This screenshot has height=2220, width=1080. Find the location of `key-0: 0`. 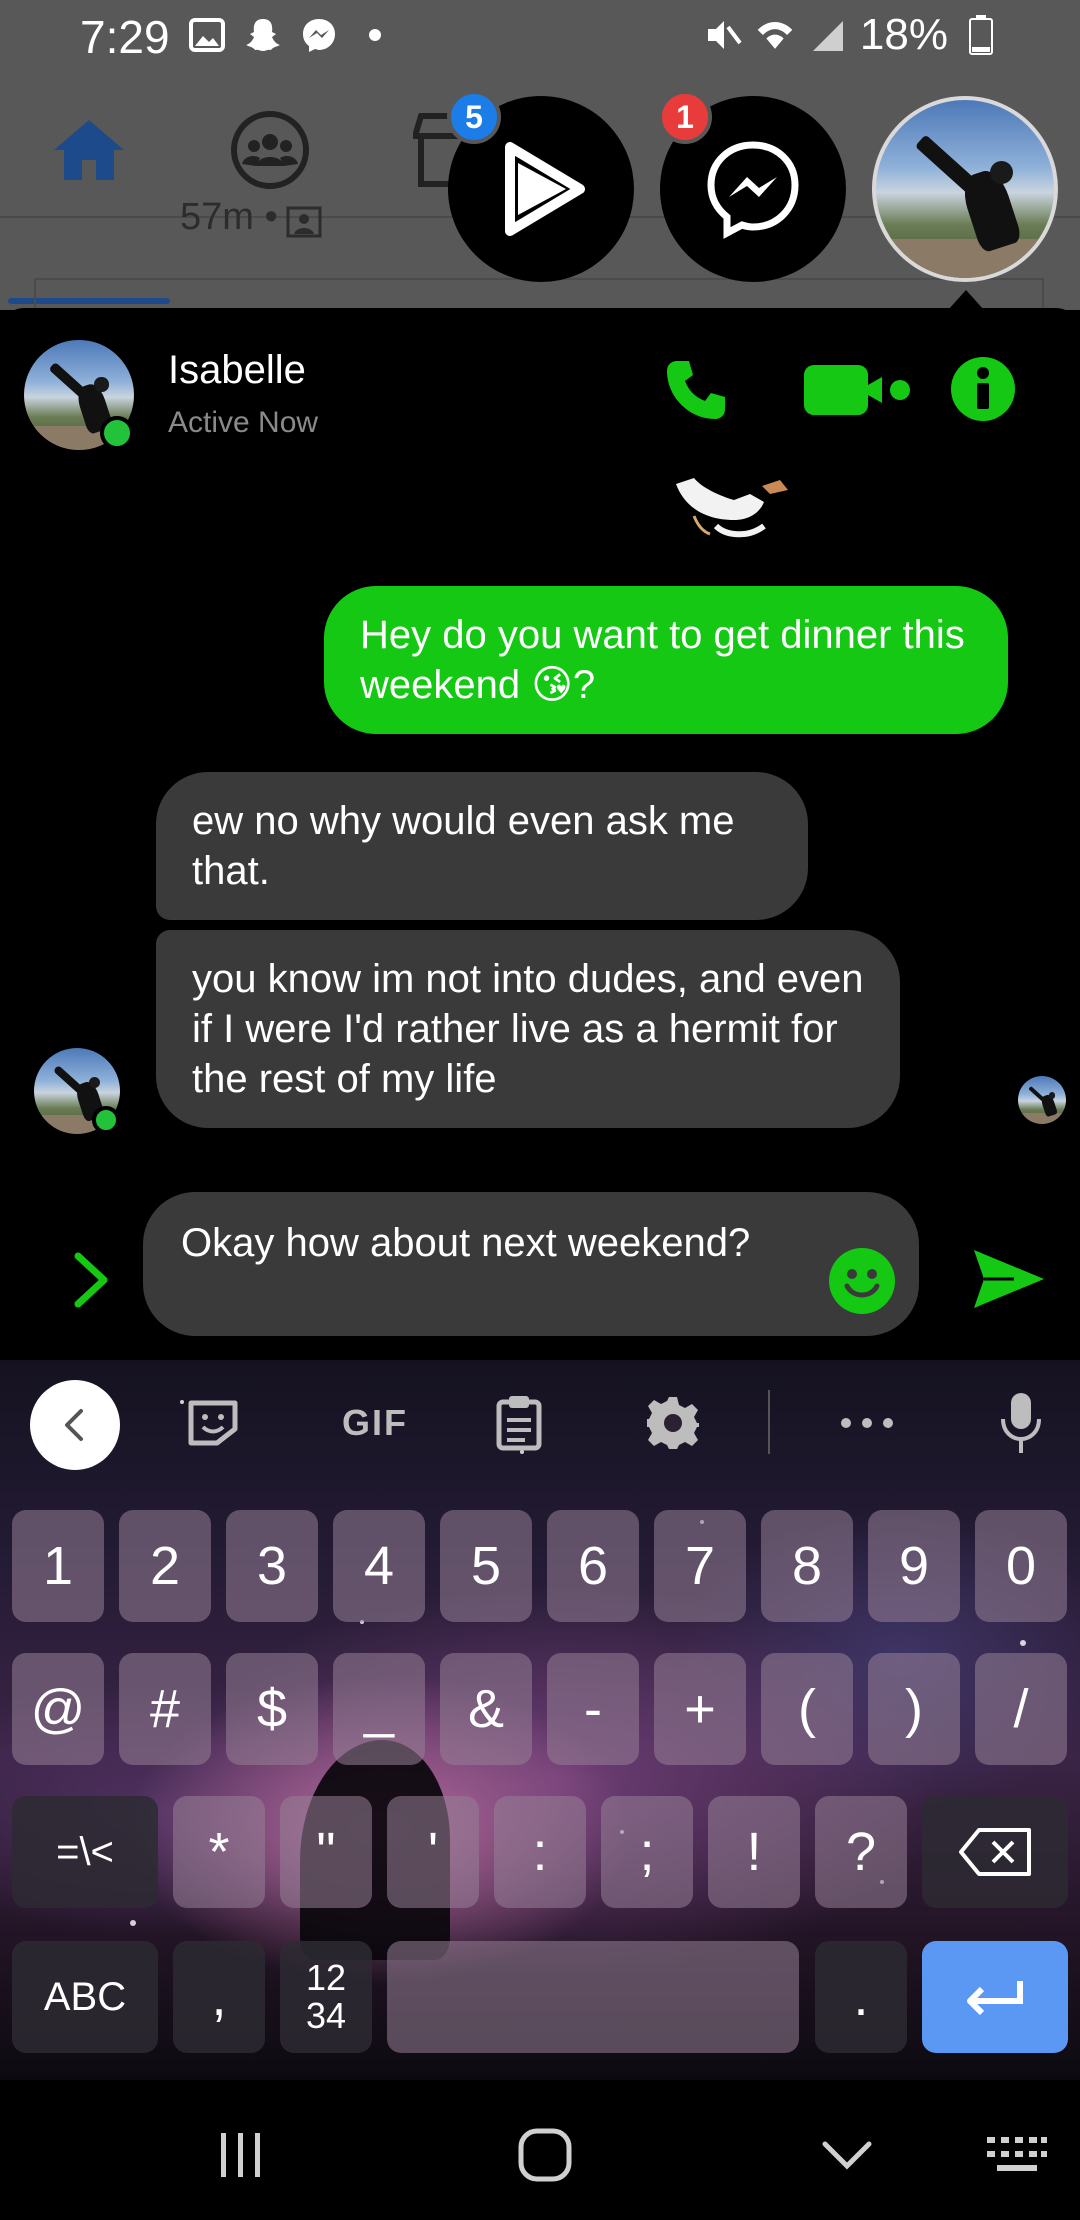

key-0: 0 is located at coordinates (1021, 1566).